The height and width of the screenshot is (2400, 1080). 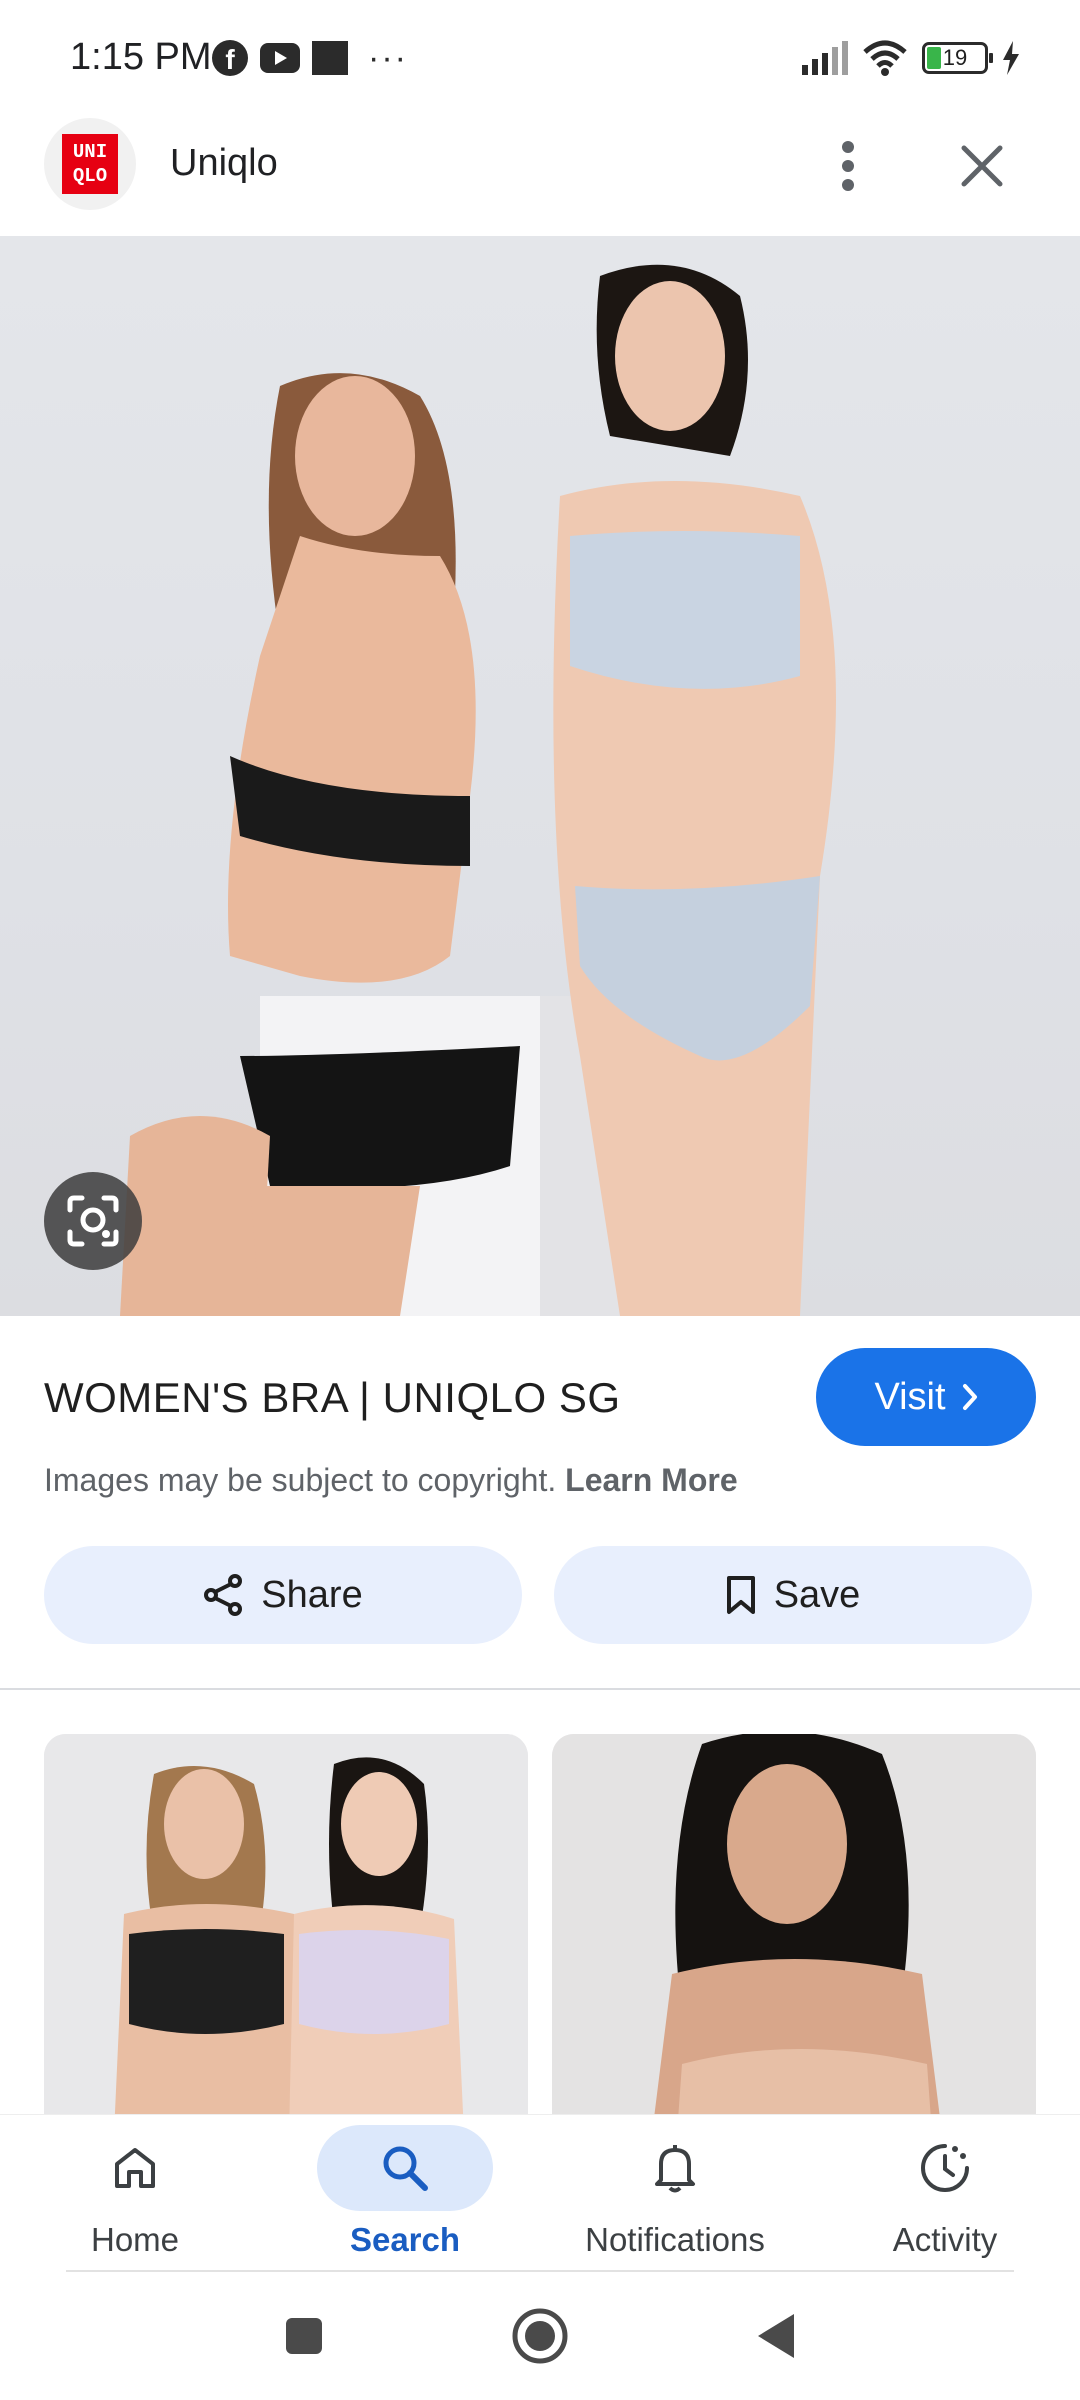 I want to click on nav-search-label: Search, so click(x=405, y=2239).